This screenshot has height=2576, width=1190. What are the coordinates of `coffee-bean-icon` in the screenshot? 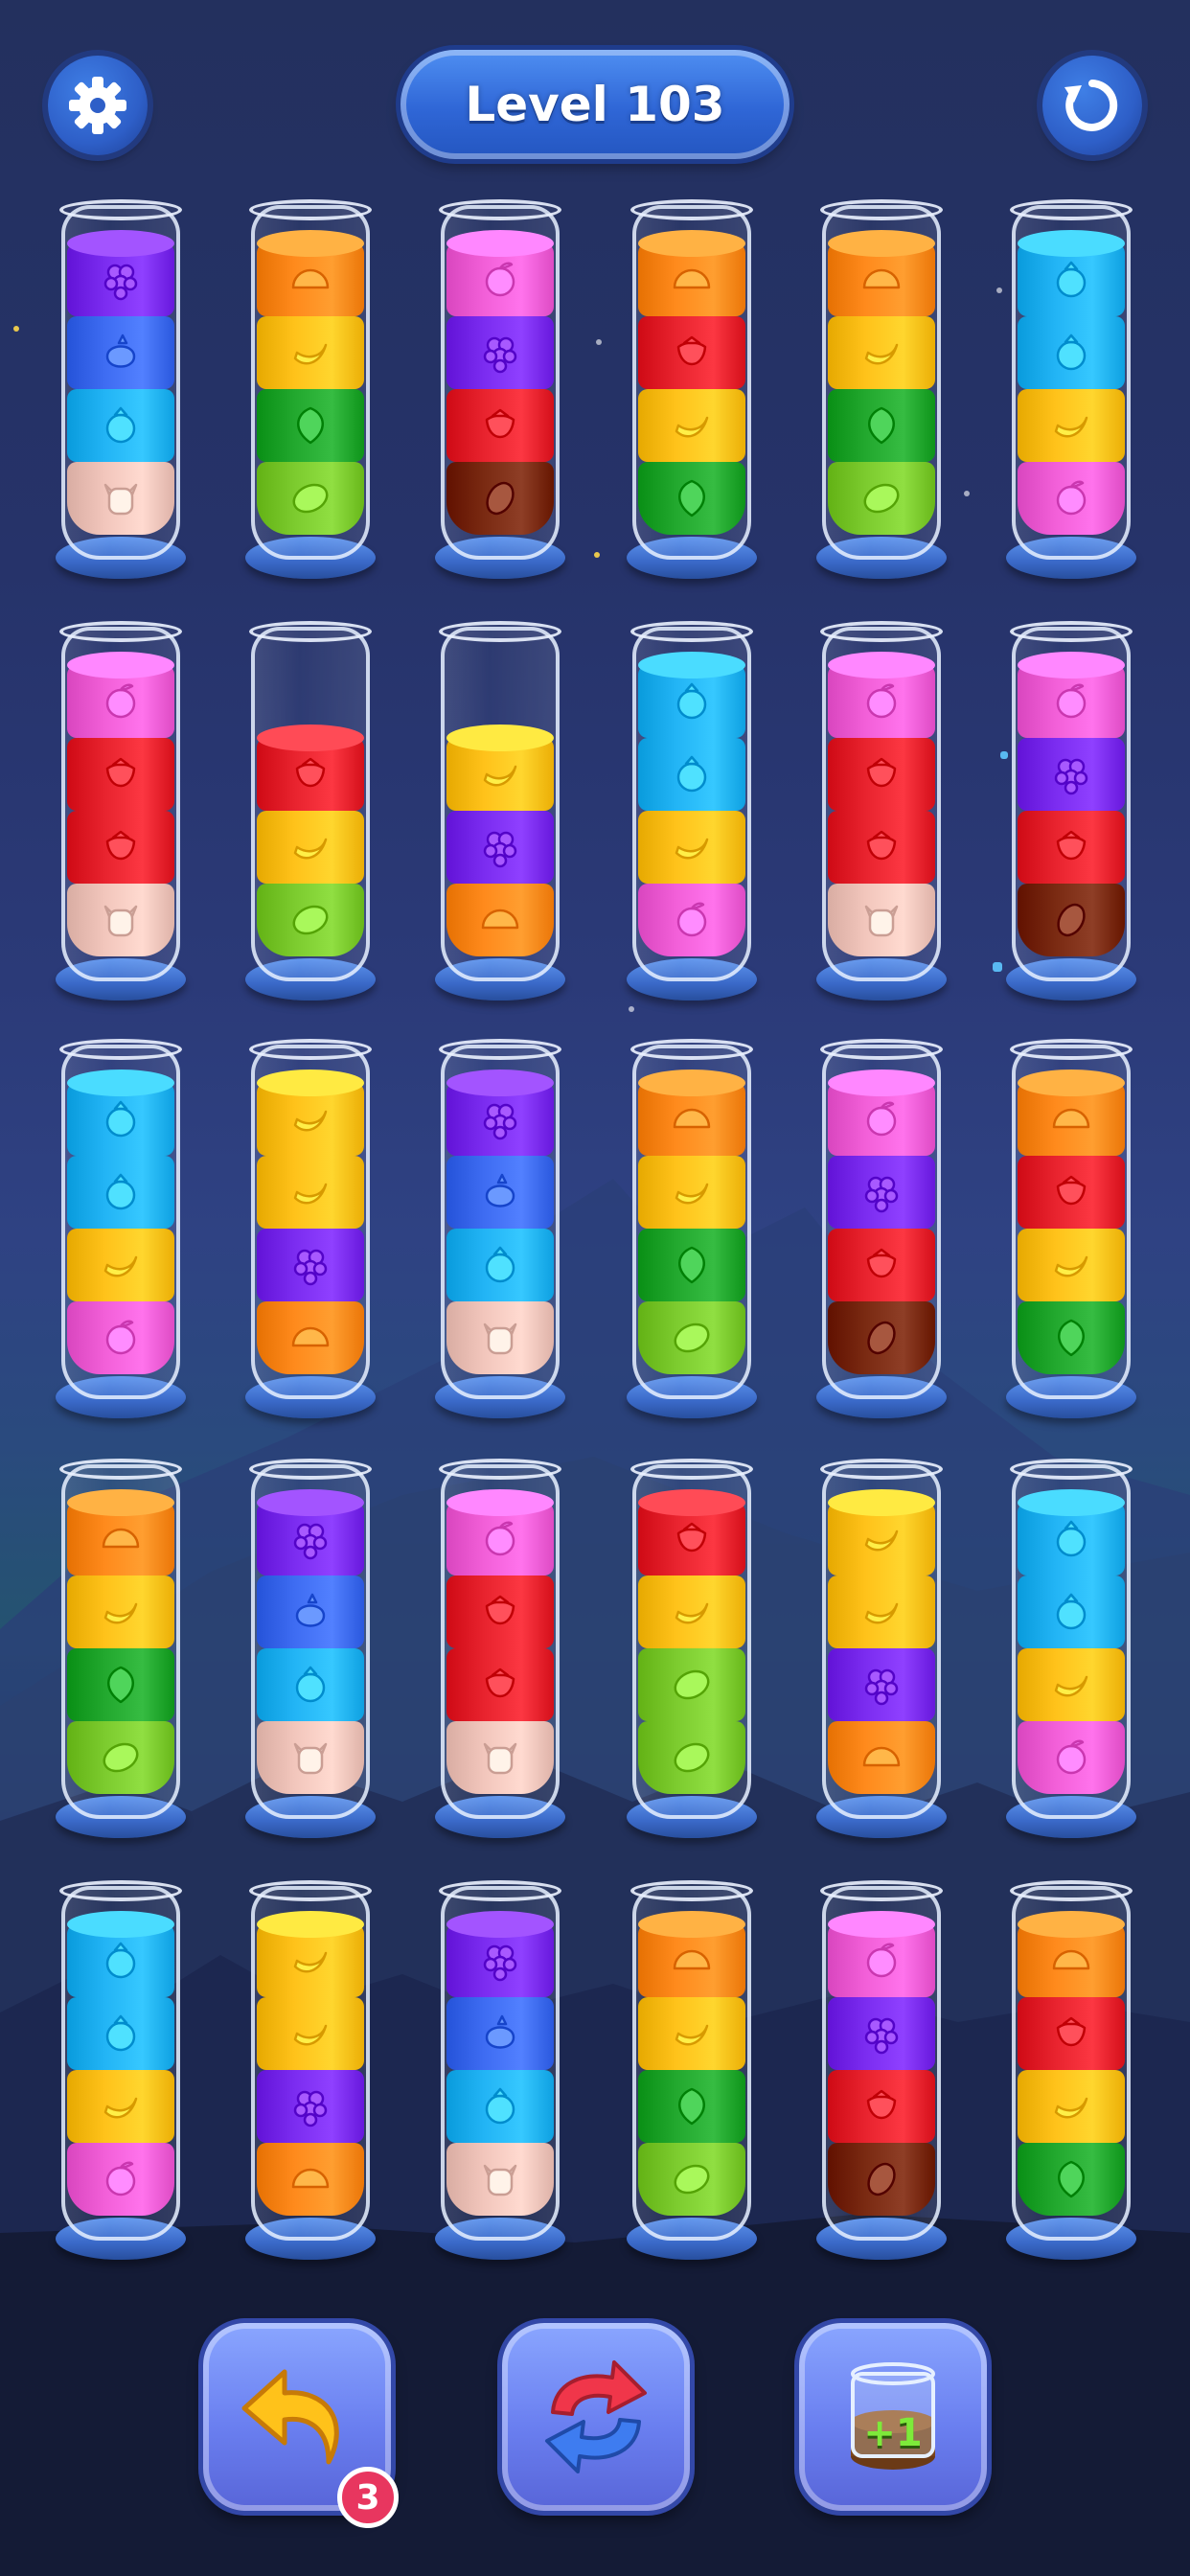 It's located at (882, 2179).